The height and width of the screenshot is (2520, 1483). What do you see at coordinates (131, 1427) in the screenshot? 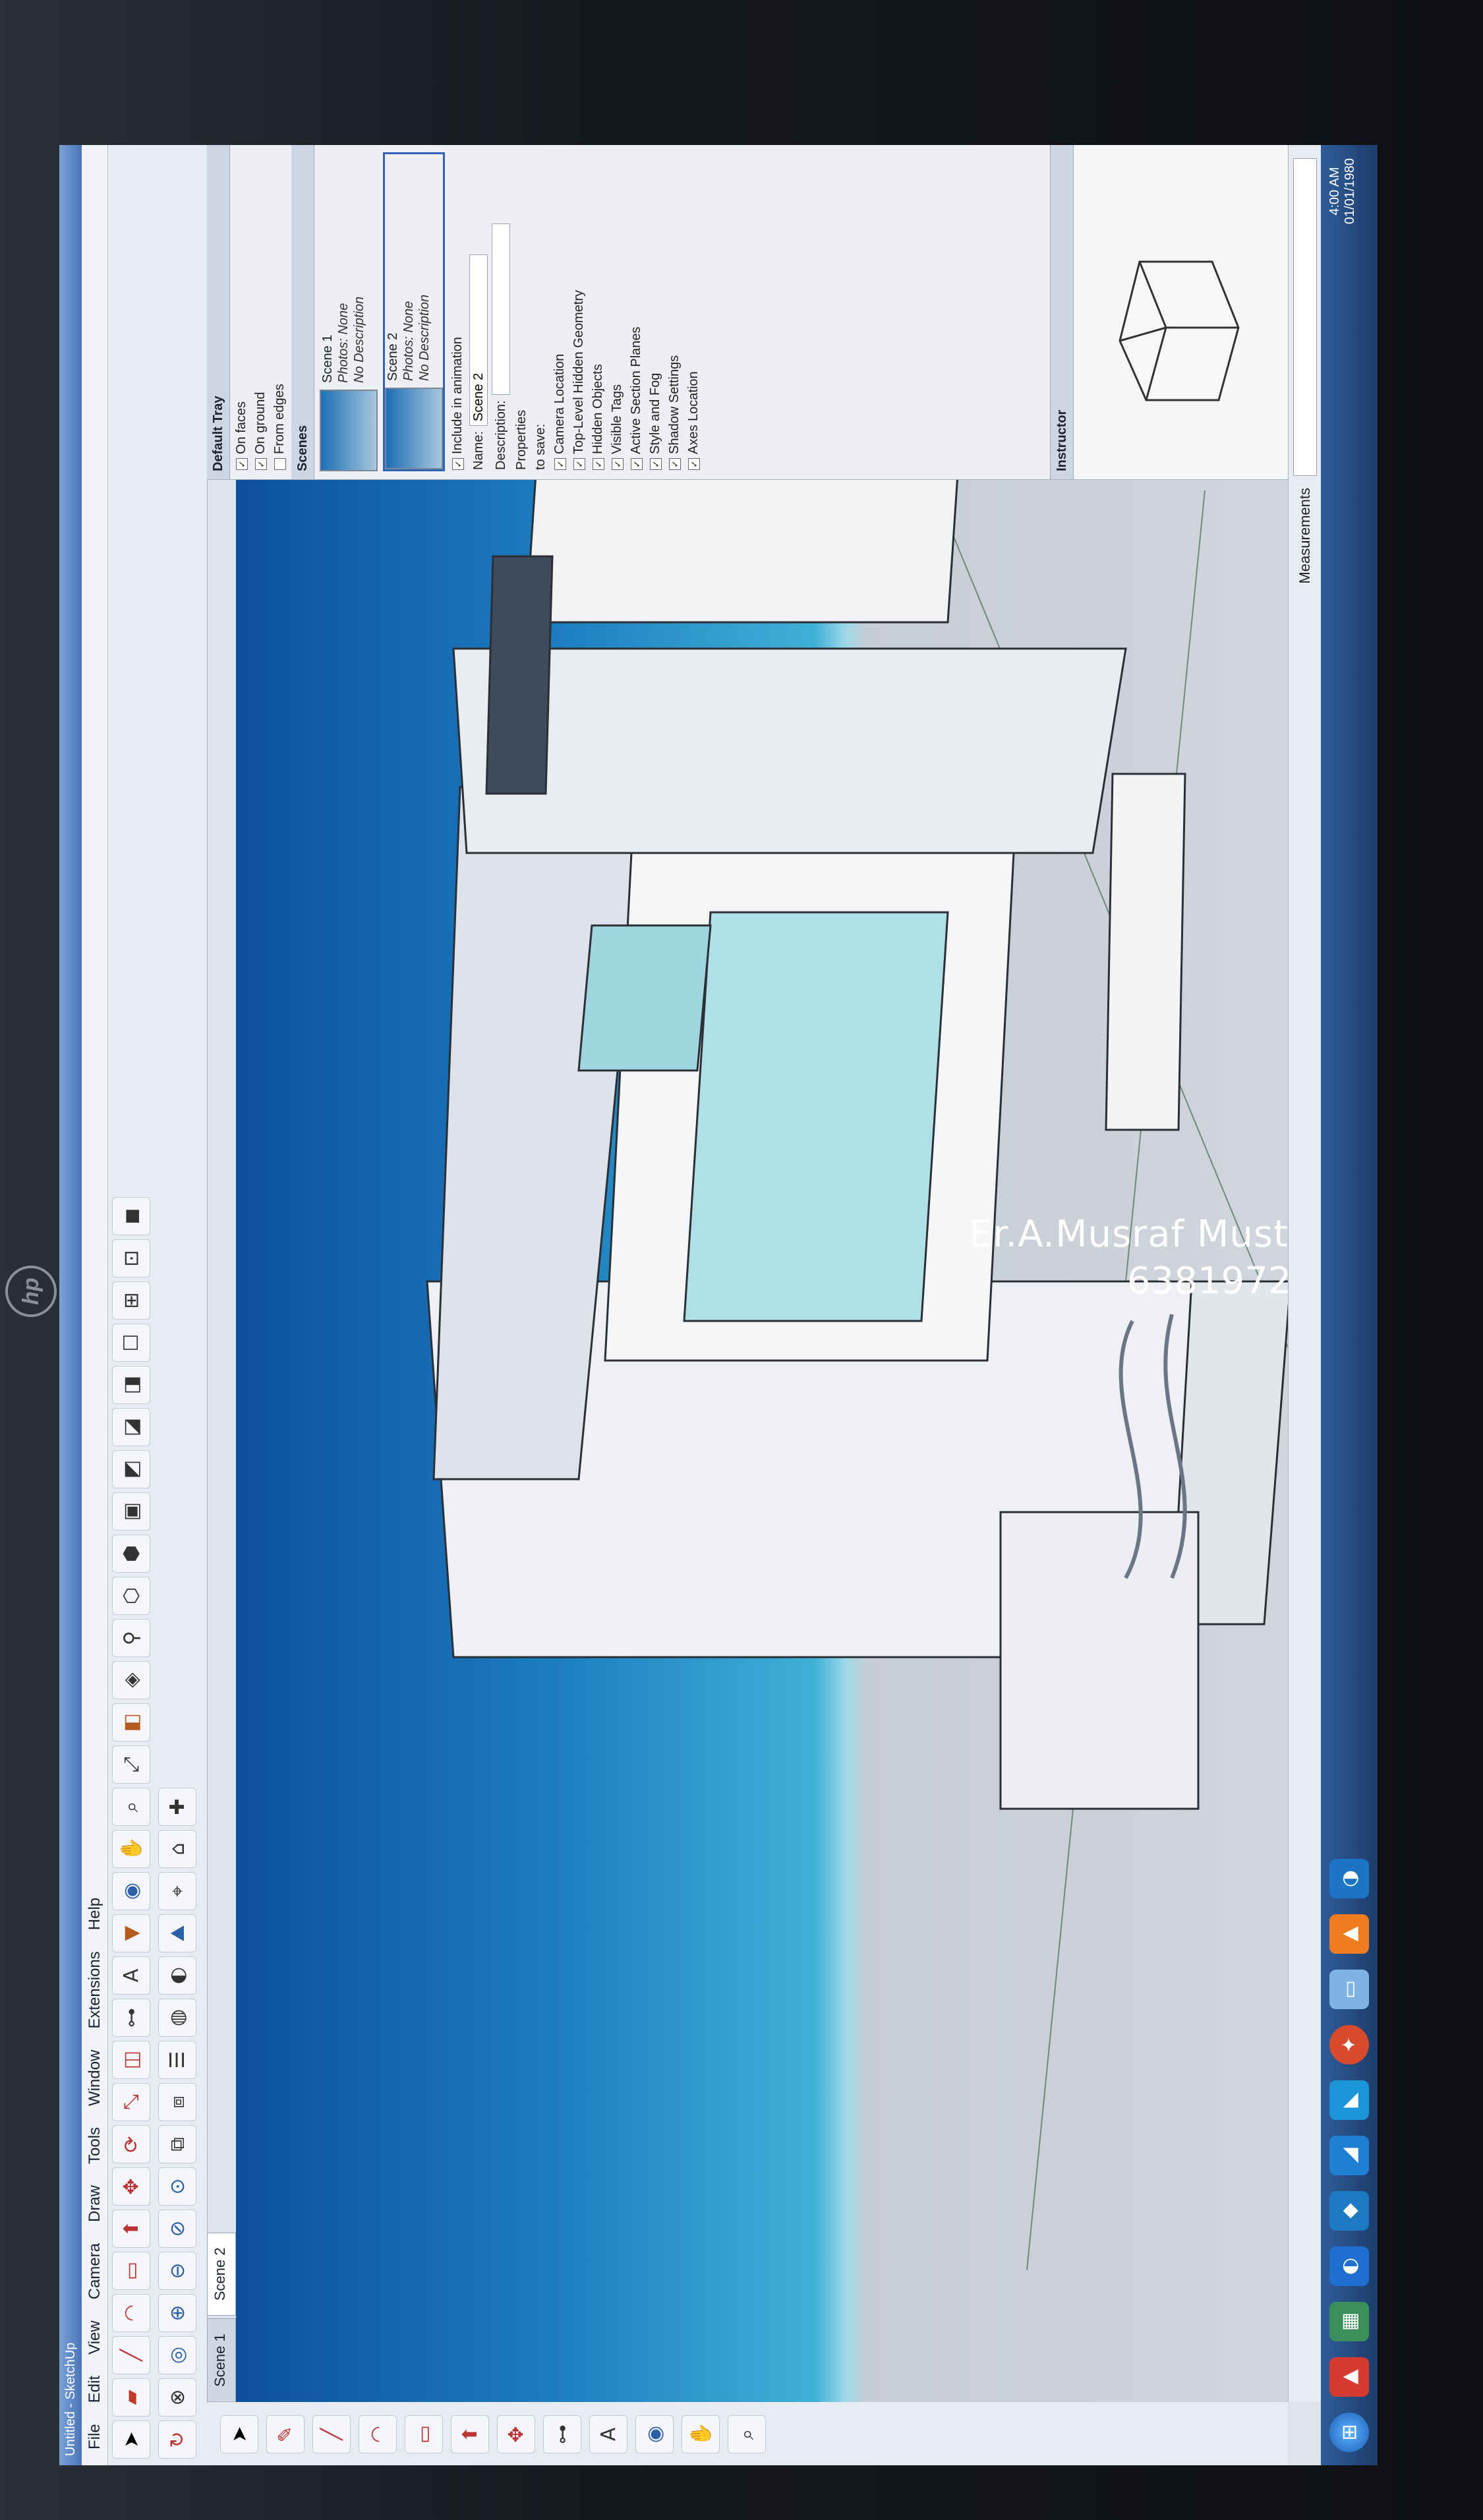
I see `cube-back-icon: ◪` at bounding box center [131, 1427].